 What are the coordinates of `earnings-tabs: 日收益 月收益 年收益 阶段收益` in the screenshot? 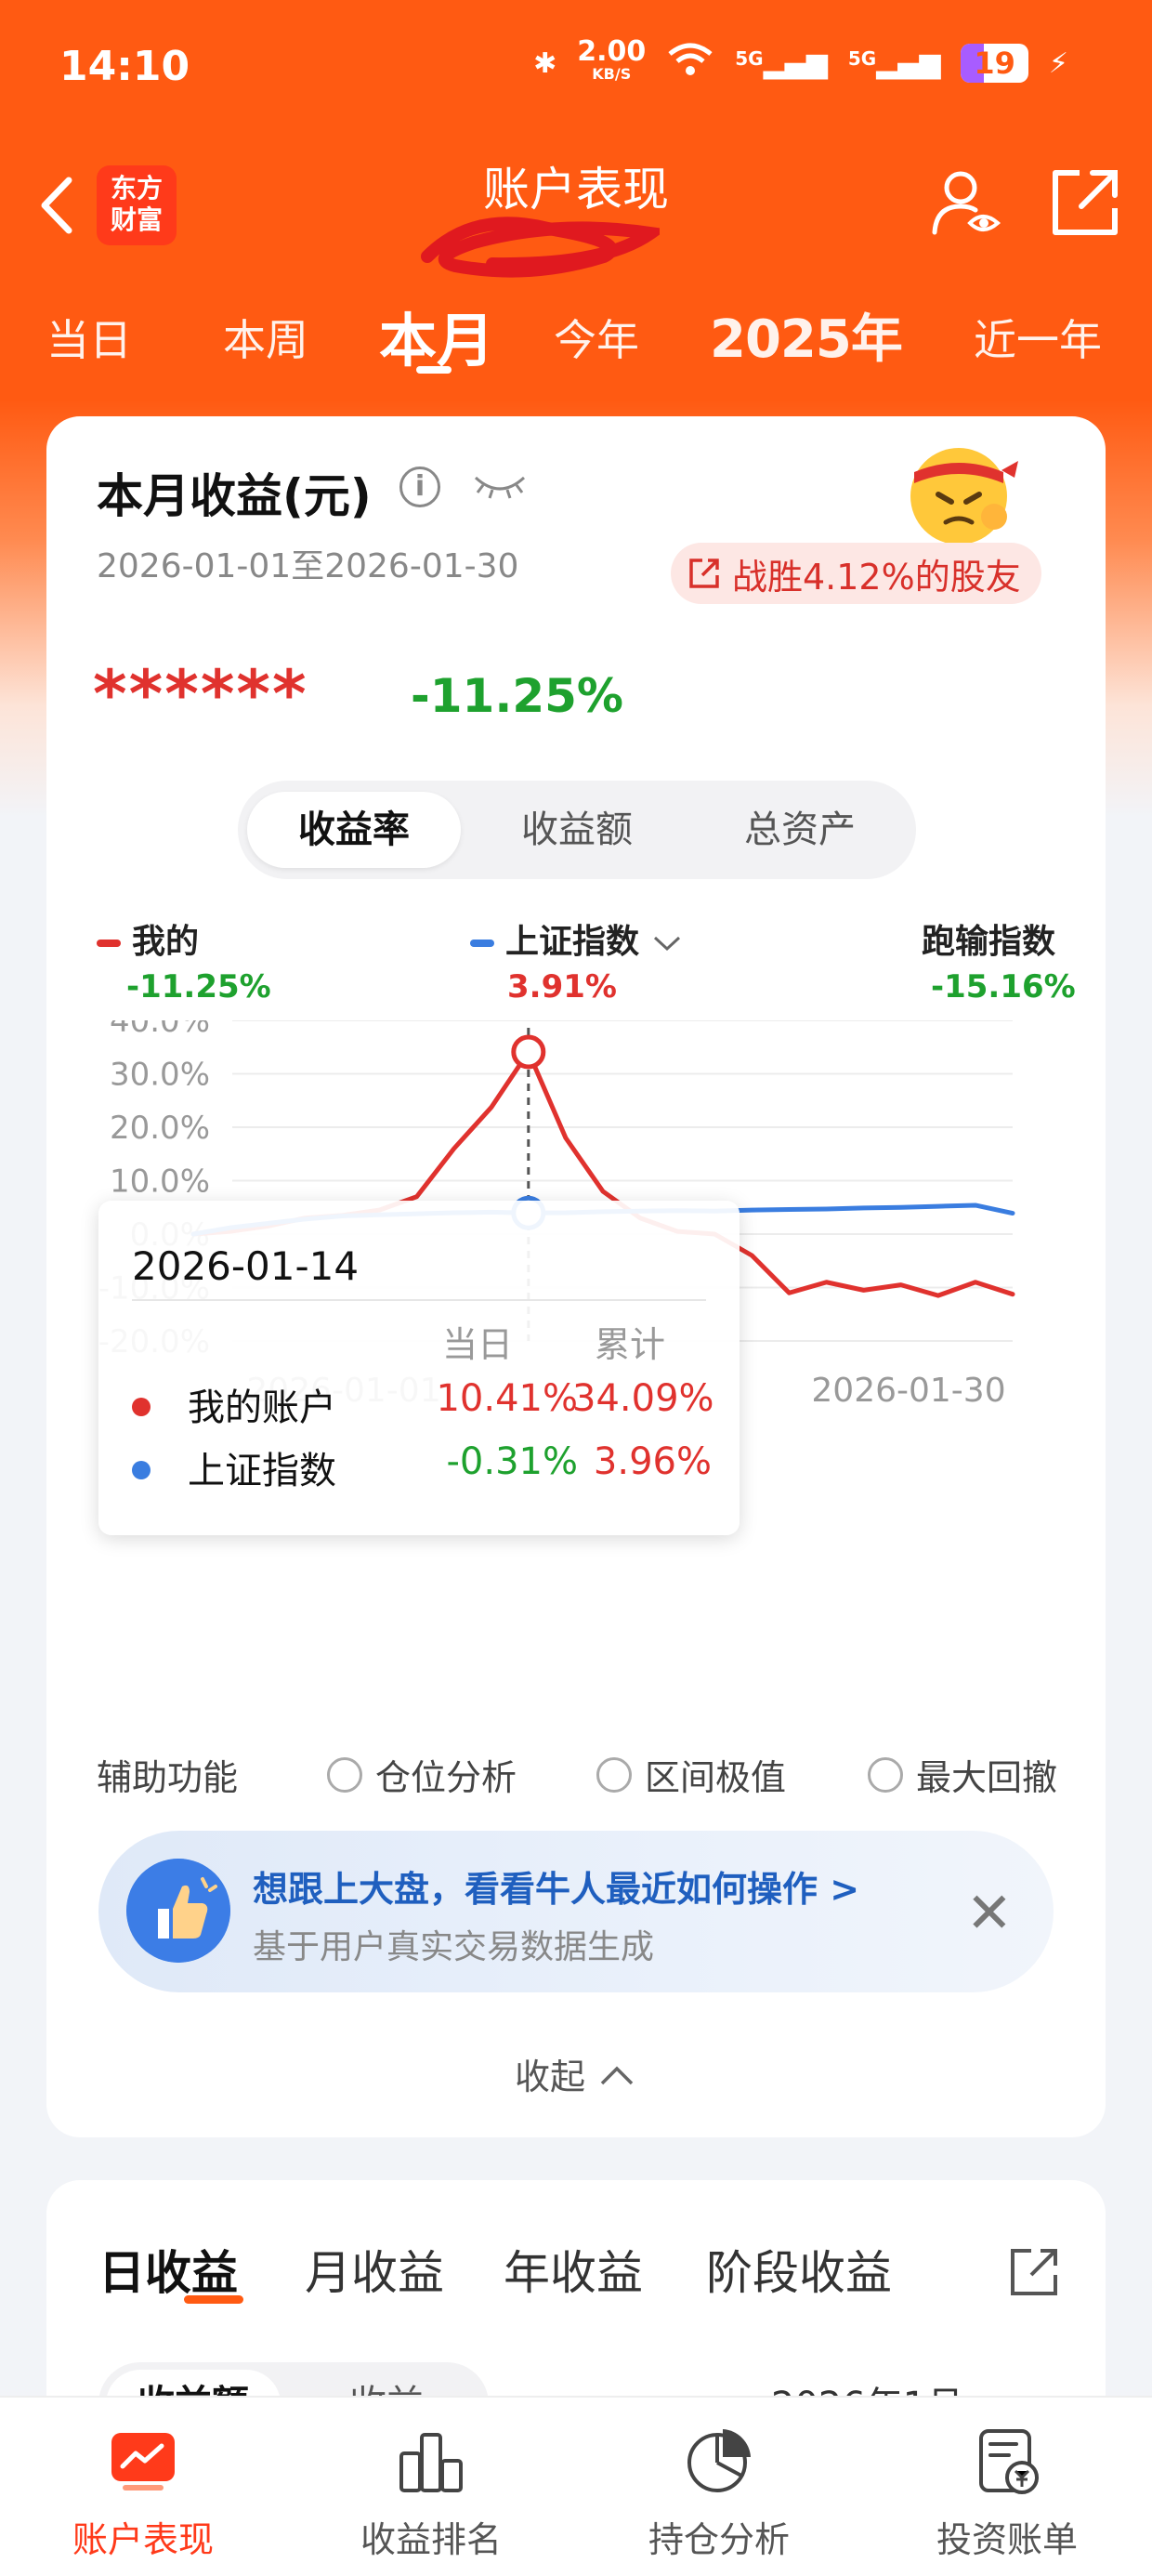 It's located at (581, 2278).